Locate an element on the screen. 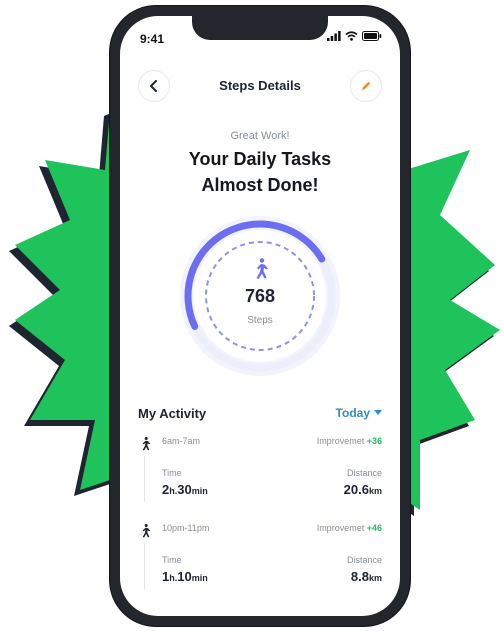 The image size is (504, 631). headline-line-2: Almost Done! is located at coordinates (260, 185).